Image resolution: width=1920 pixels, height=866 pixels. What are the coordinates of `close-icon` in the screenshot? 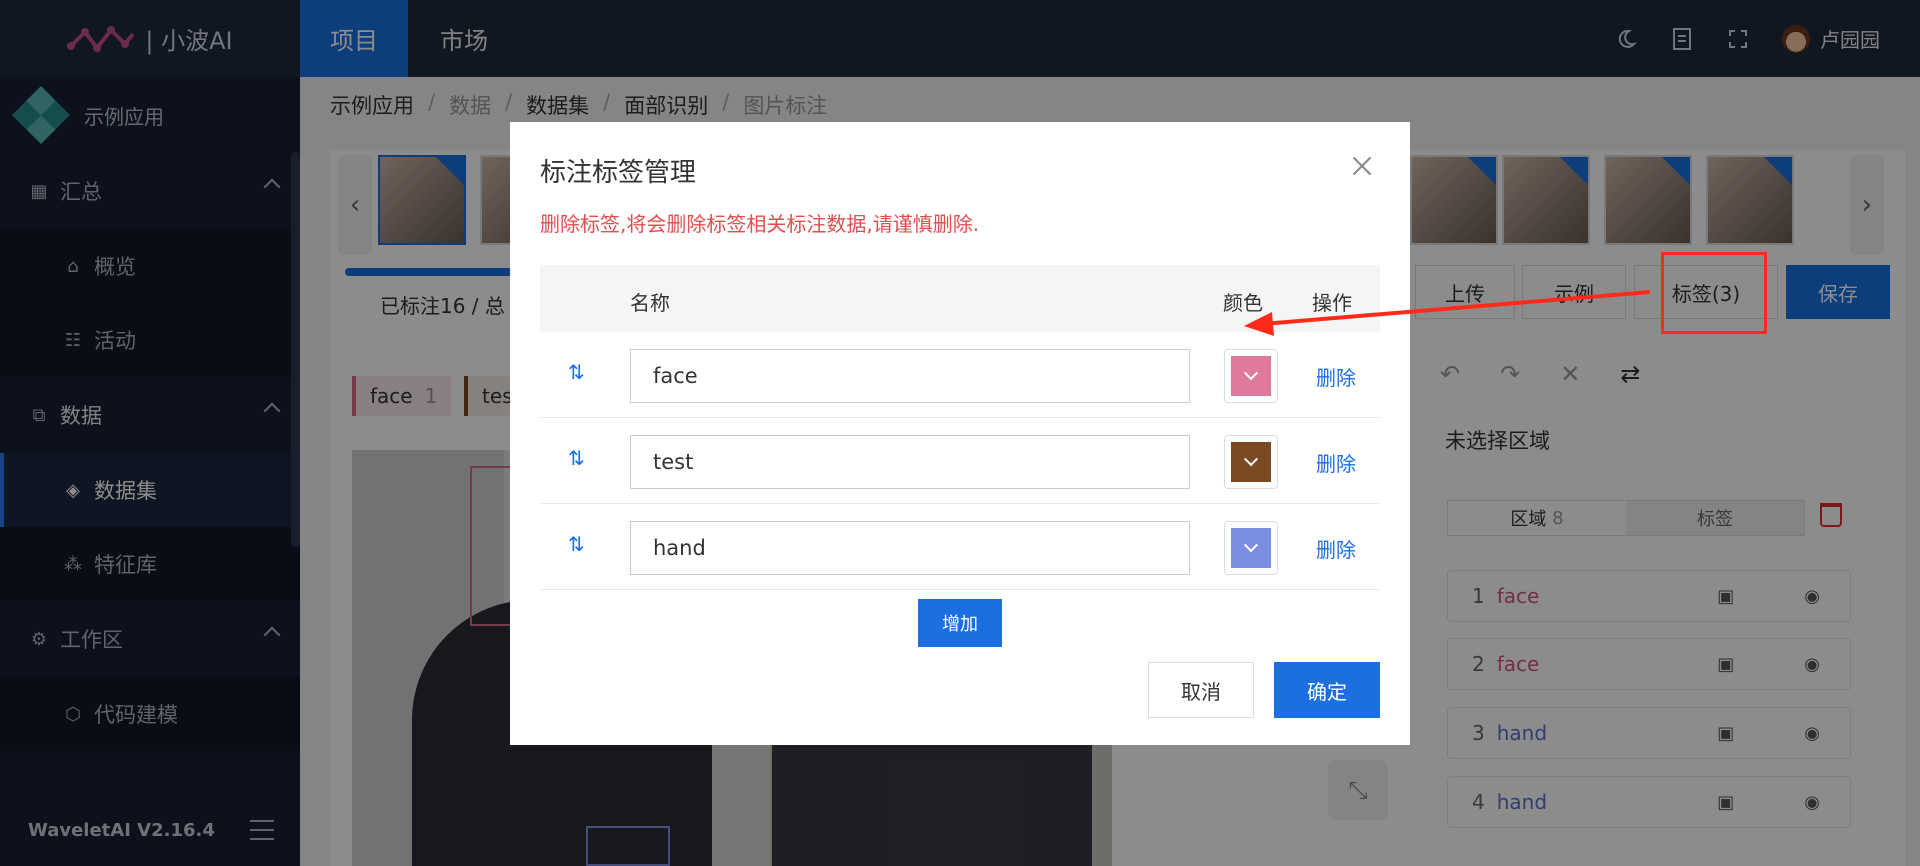 It's located at (1362, 166).